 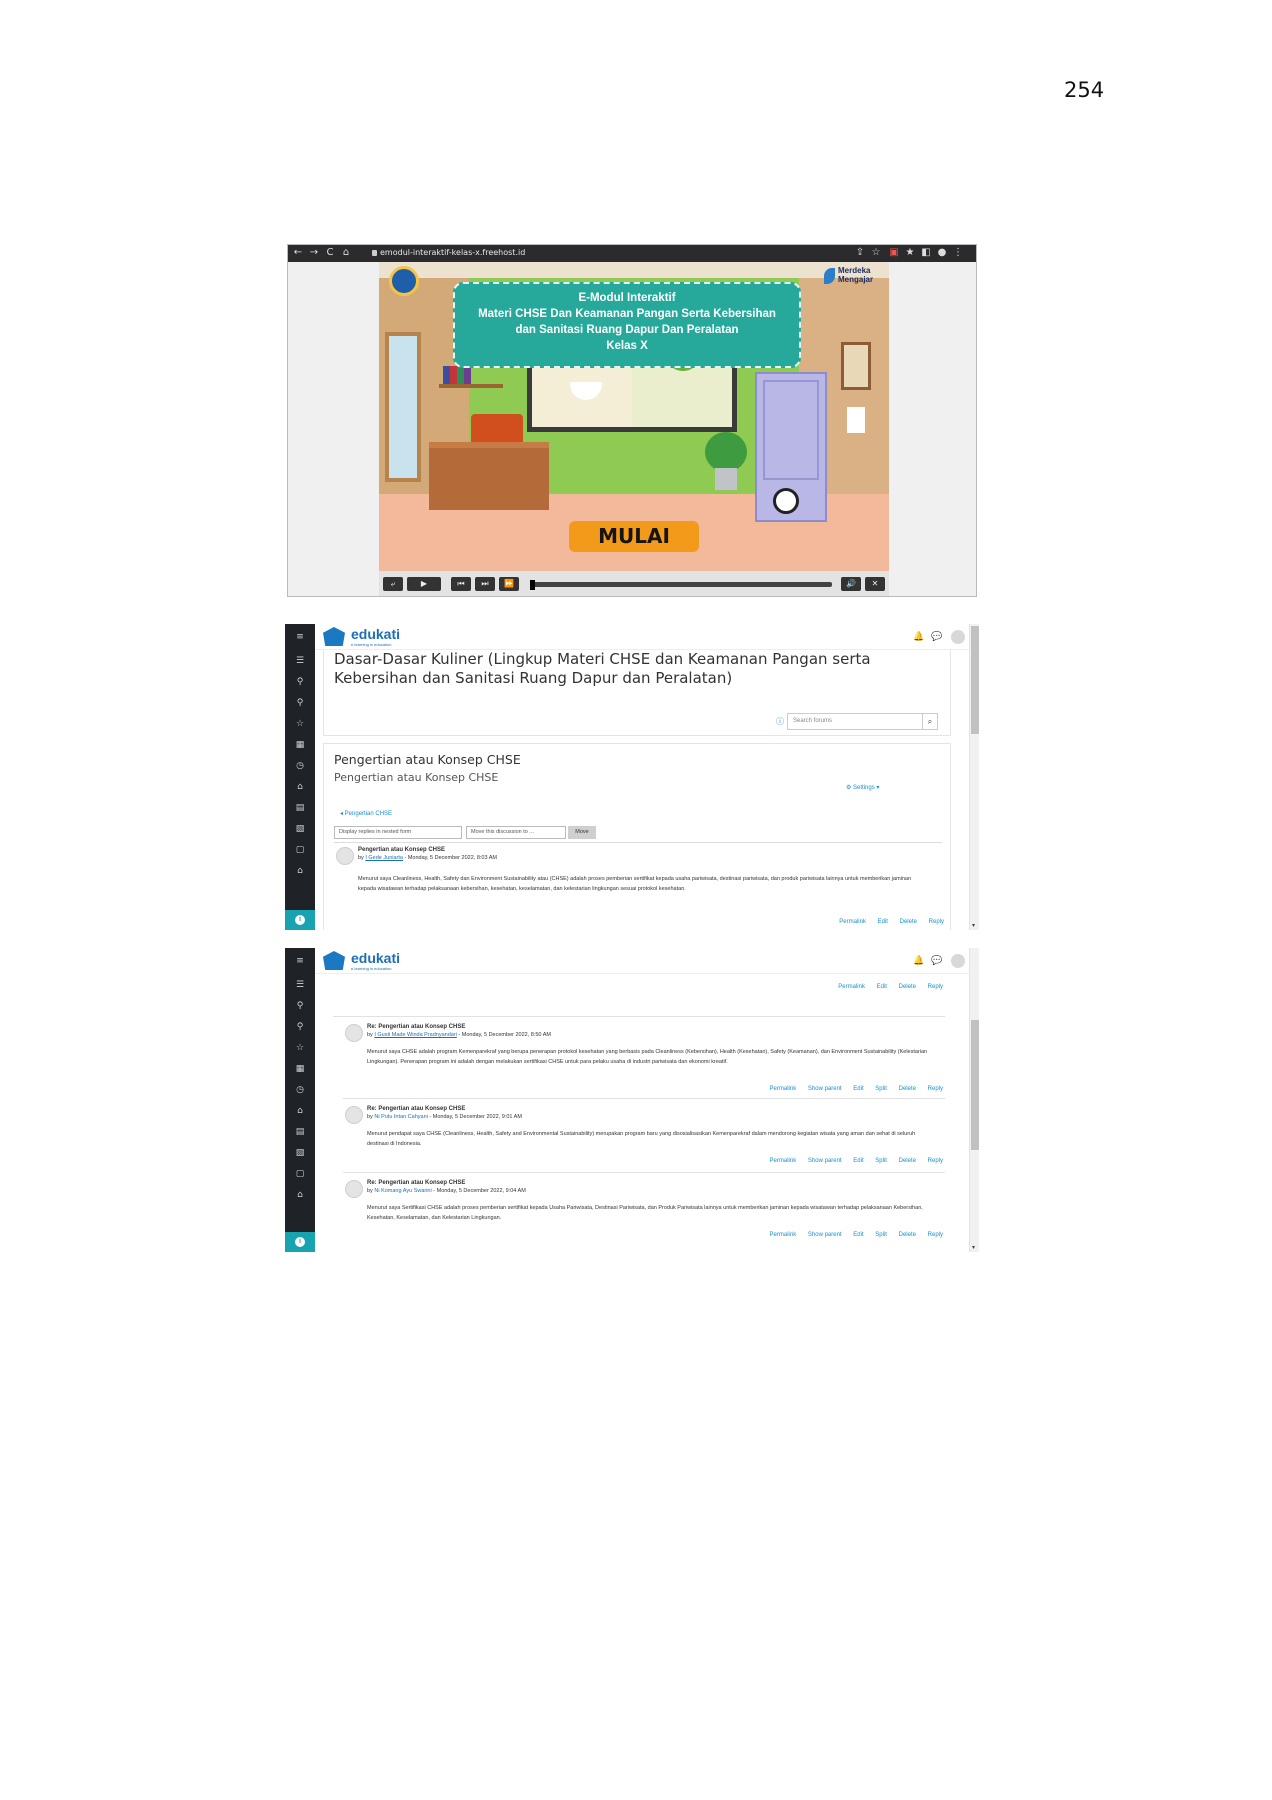 I want to click on previous-icon: ⏮, so click(x=461, y=584).